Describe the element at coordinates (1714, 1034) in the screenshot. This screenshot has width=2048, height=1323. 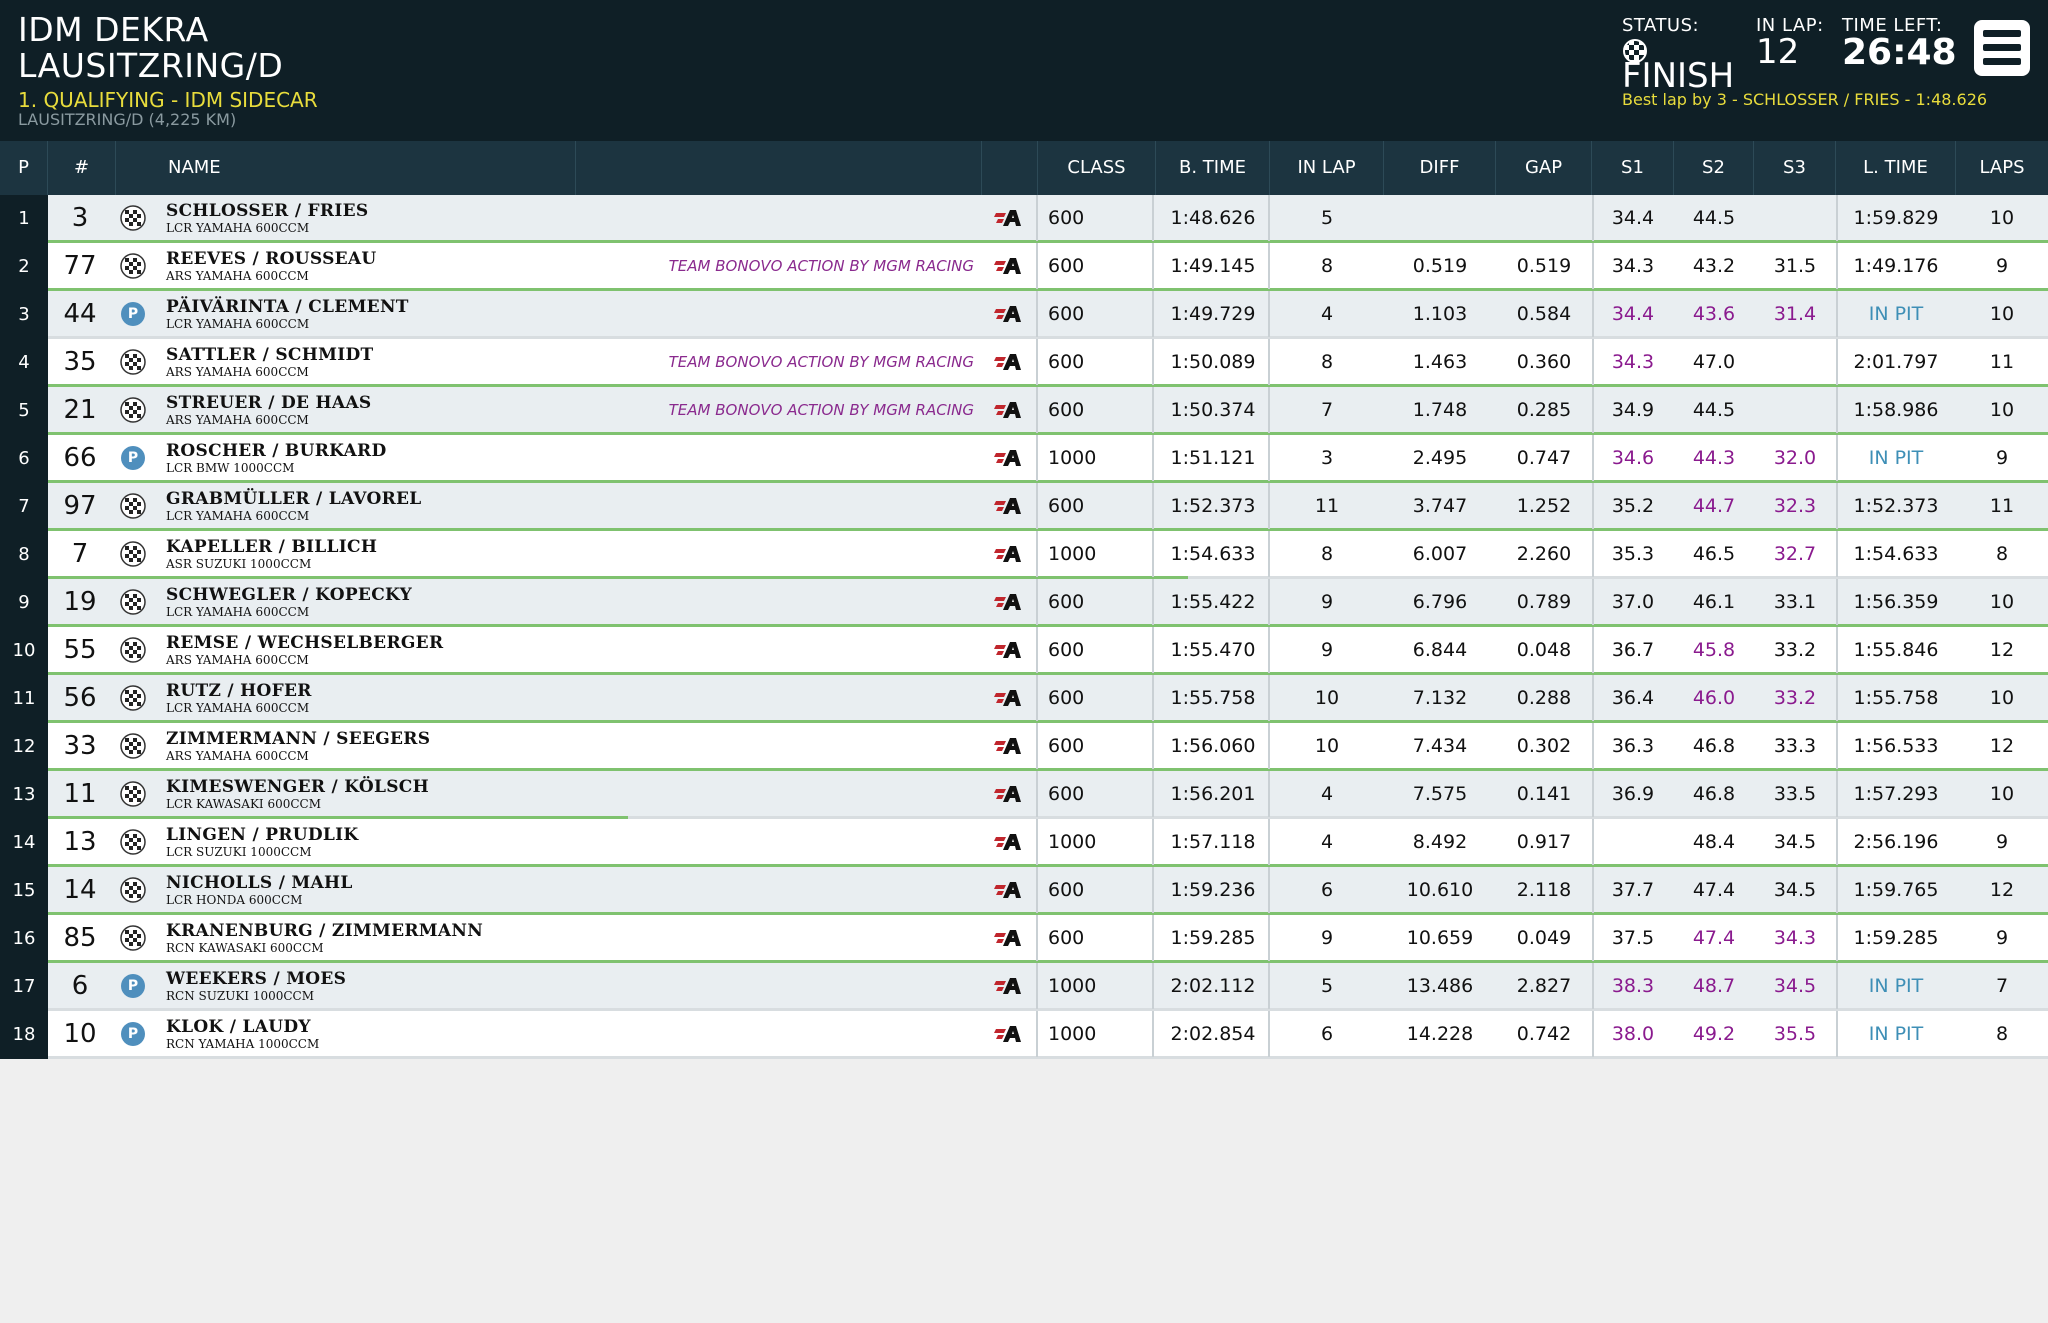
I see `sector2-cell: 49.2` at that location.